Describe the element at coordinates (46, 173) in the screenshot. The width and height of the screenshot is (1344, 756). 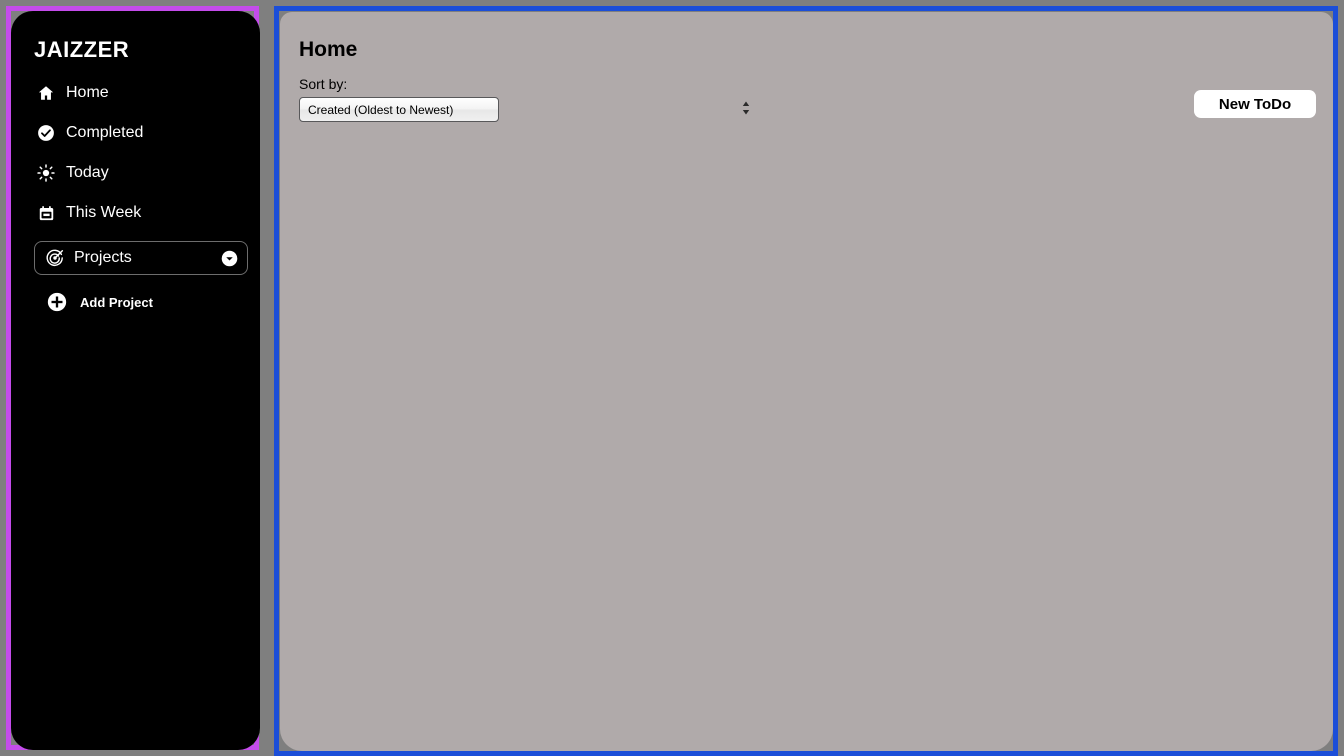
I see `sun-icon` at that location.